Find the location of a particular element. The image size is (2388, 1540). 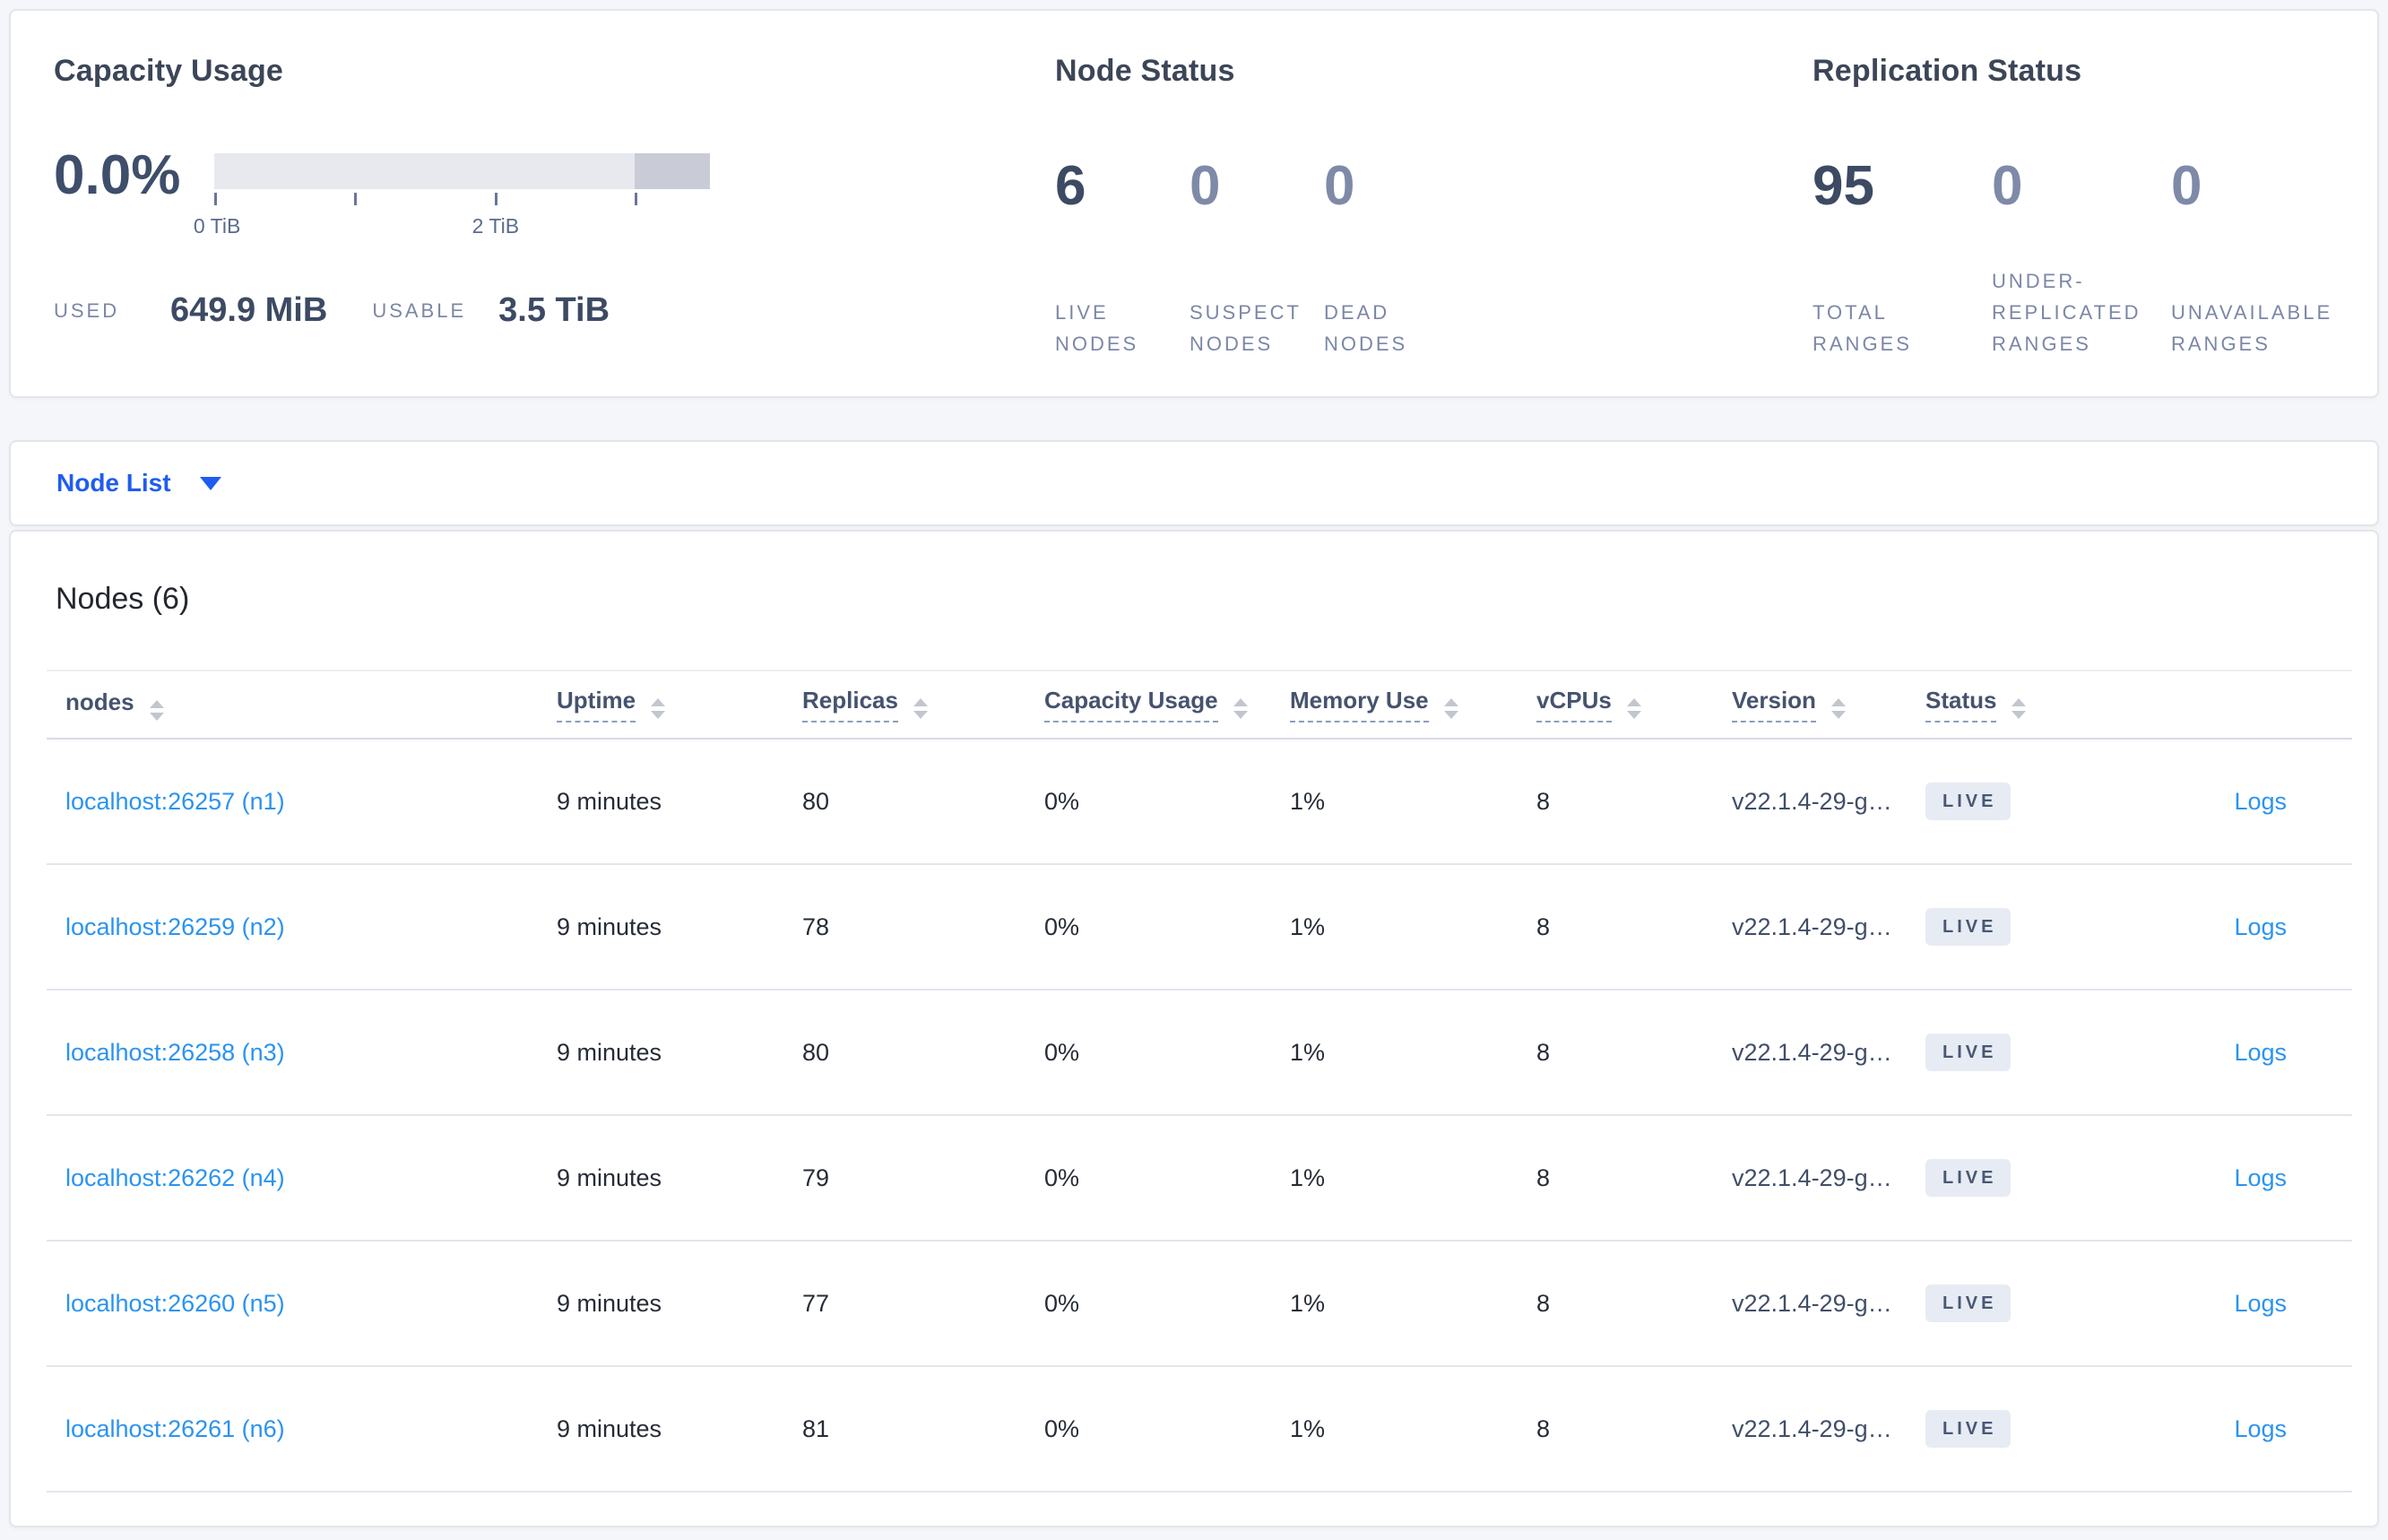

under-replicated-ranges-stat: 0 UNDER-REPLICATED RANGES is located at coordinates (2081, 258).